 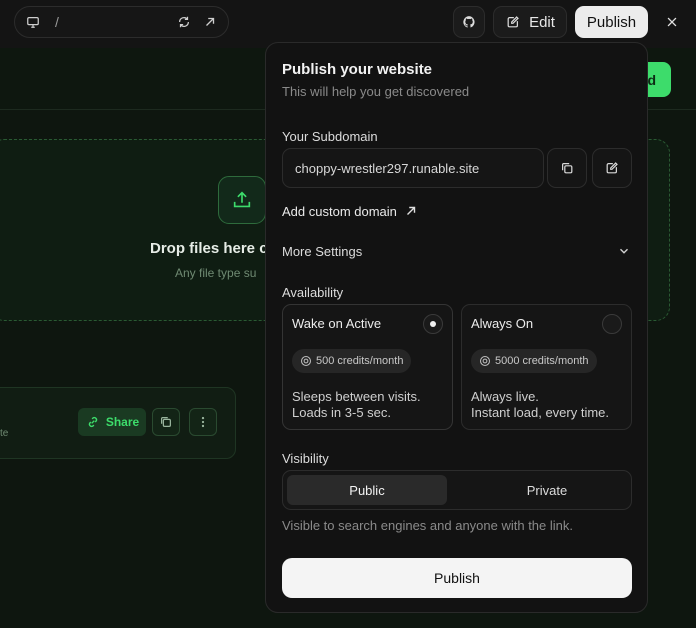 I want to click on github-button, so click(x=469, y=22).